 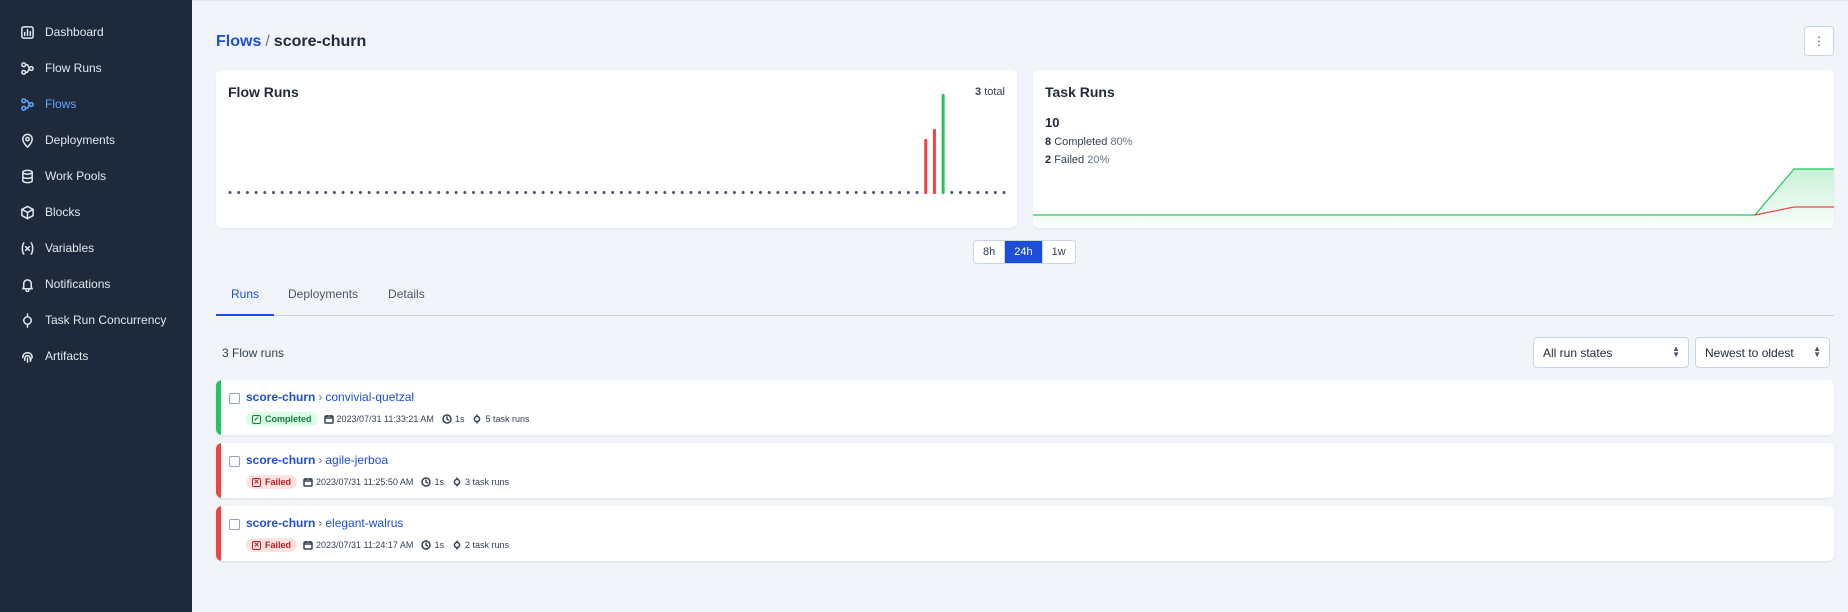 I want to click on run-task-runs: 3 task runs, so click(x=480, y=482).